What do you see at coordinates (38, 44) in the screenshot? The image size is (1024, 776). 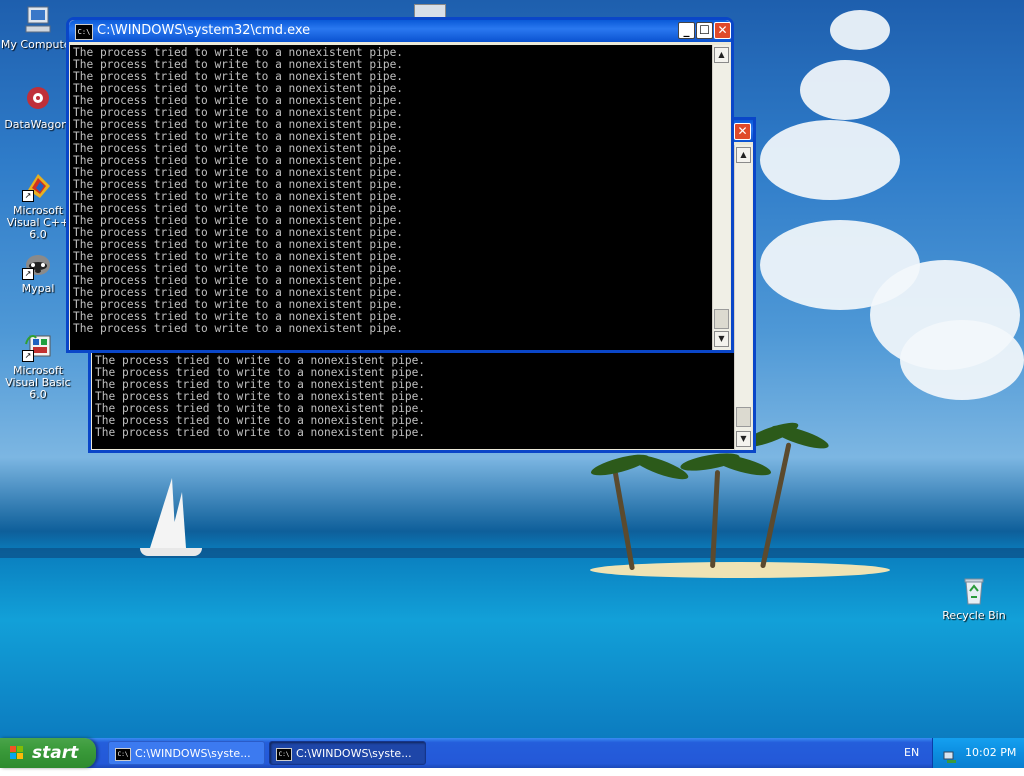 I see `desktop-icon-label: My Computer` at bounding box center [38, 44].